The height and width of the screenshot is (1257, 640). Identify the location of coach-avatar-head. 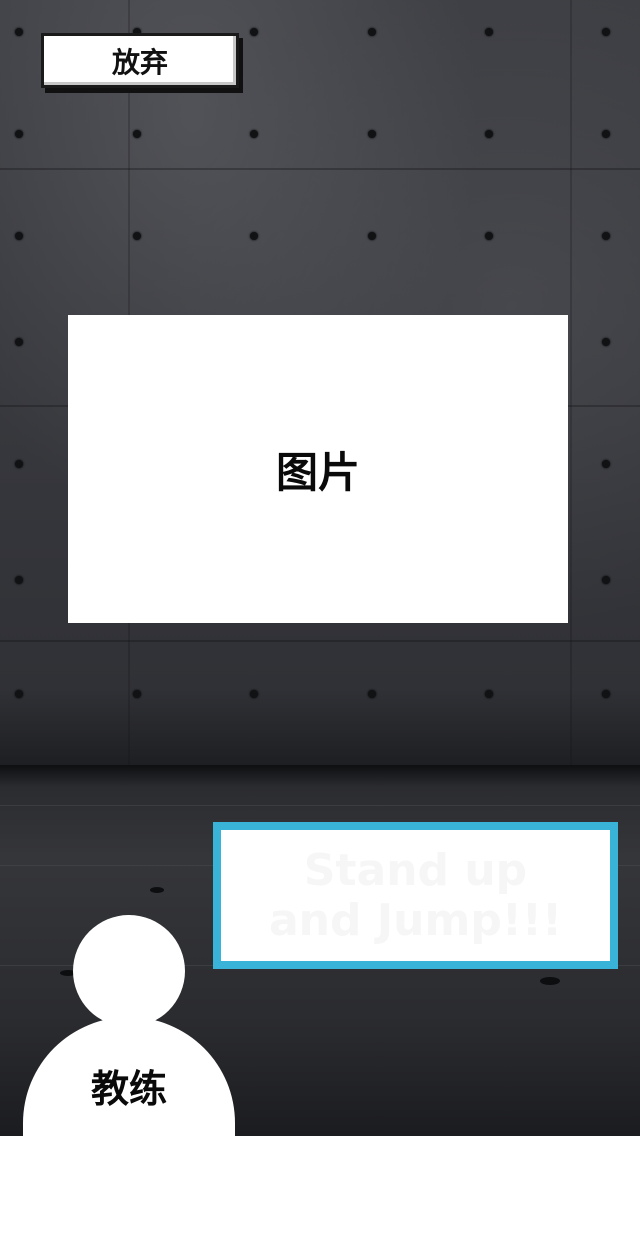
(129, 971).